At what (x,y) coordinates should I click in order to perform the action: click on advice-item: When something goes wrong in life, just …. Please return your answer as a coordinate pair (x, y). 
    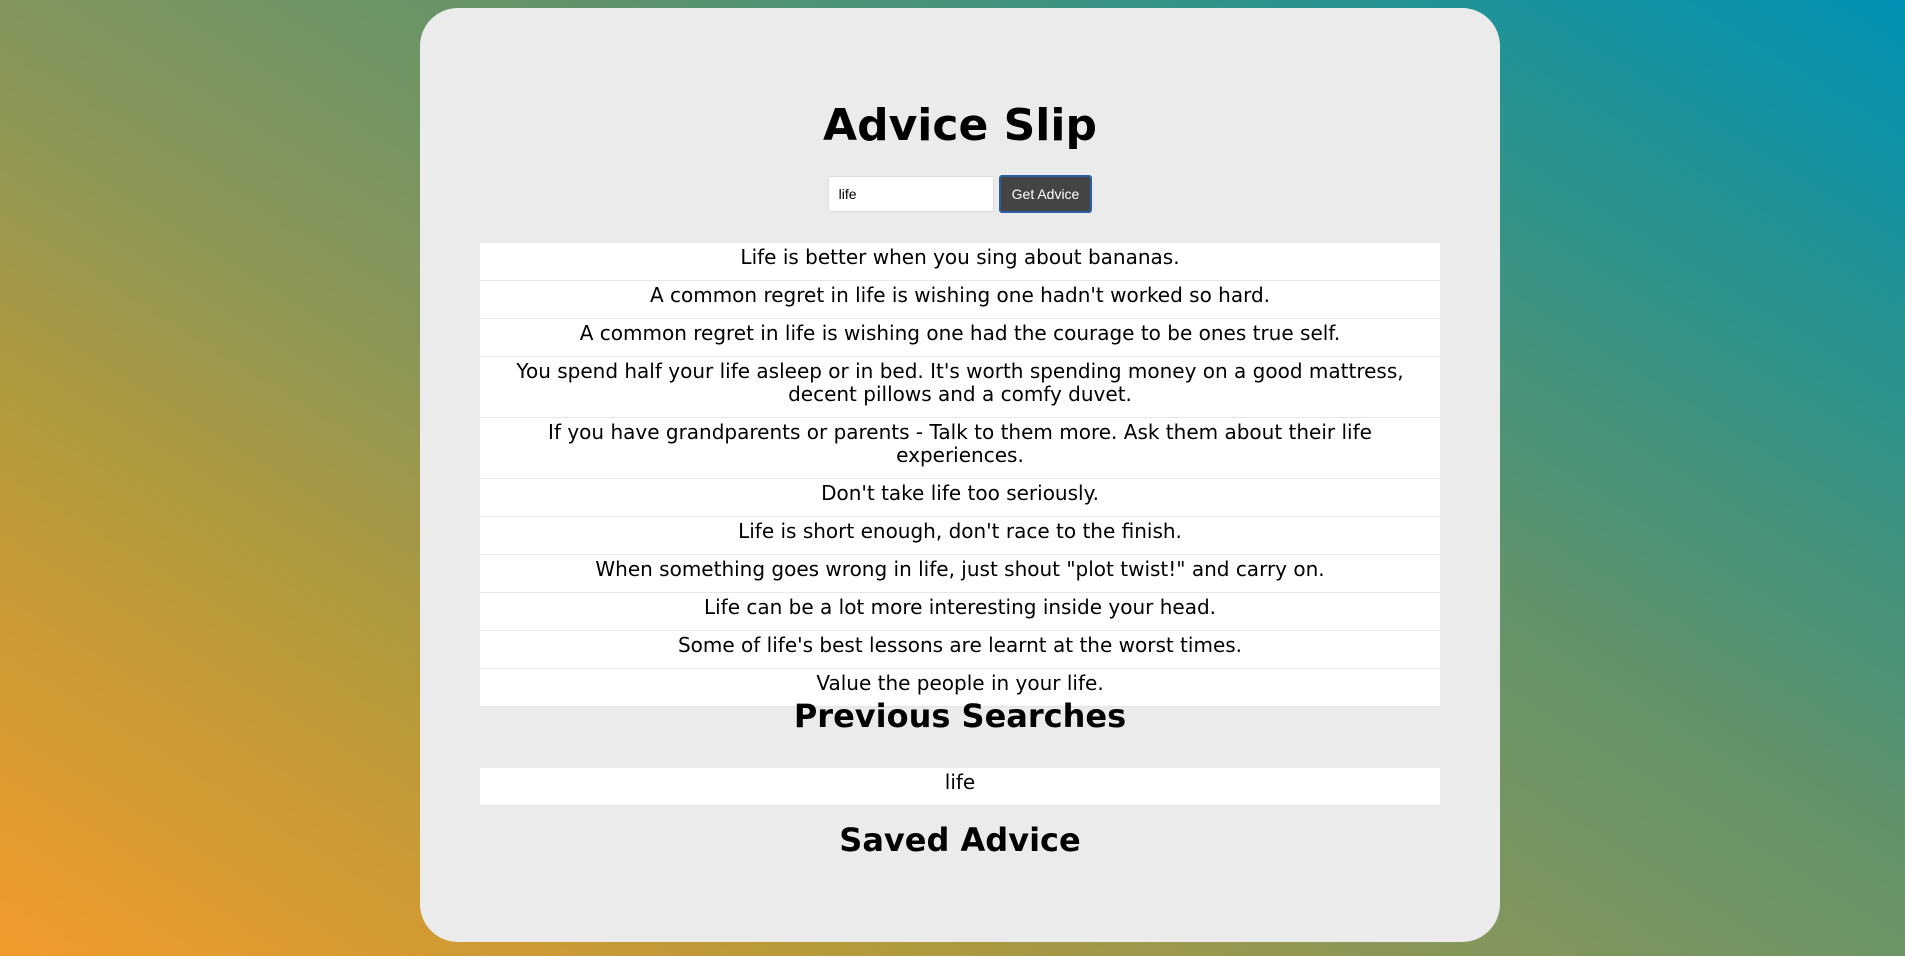
    Looking at the image, I should click on (960, 574).